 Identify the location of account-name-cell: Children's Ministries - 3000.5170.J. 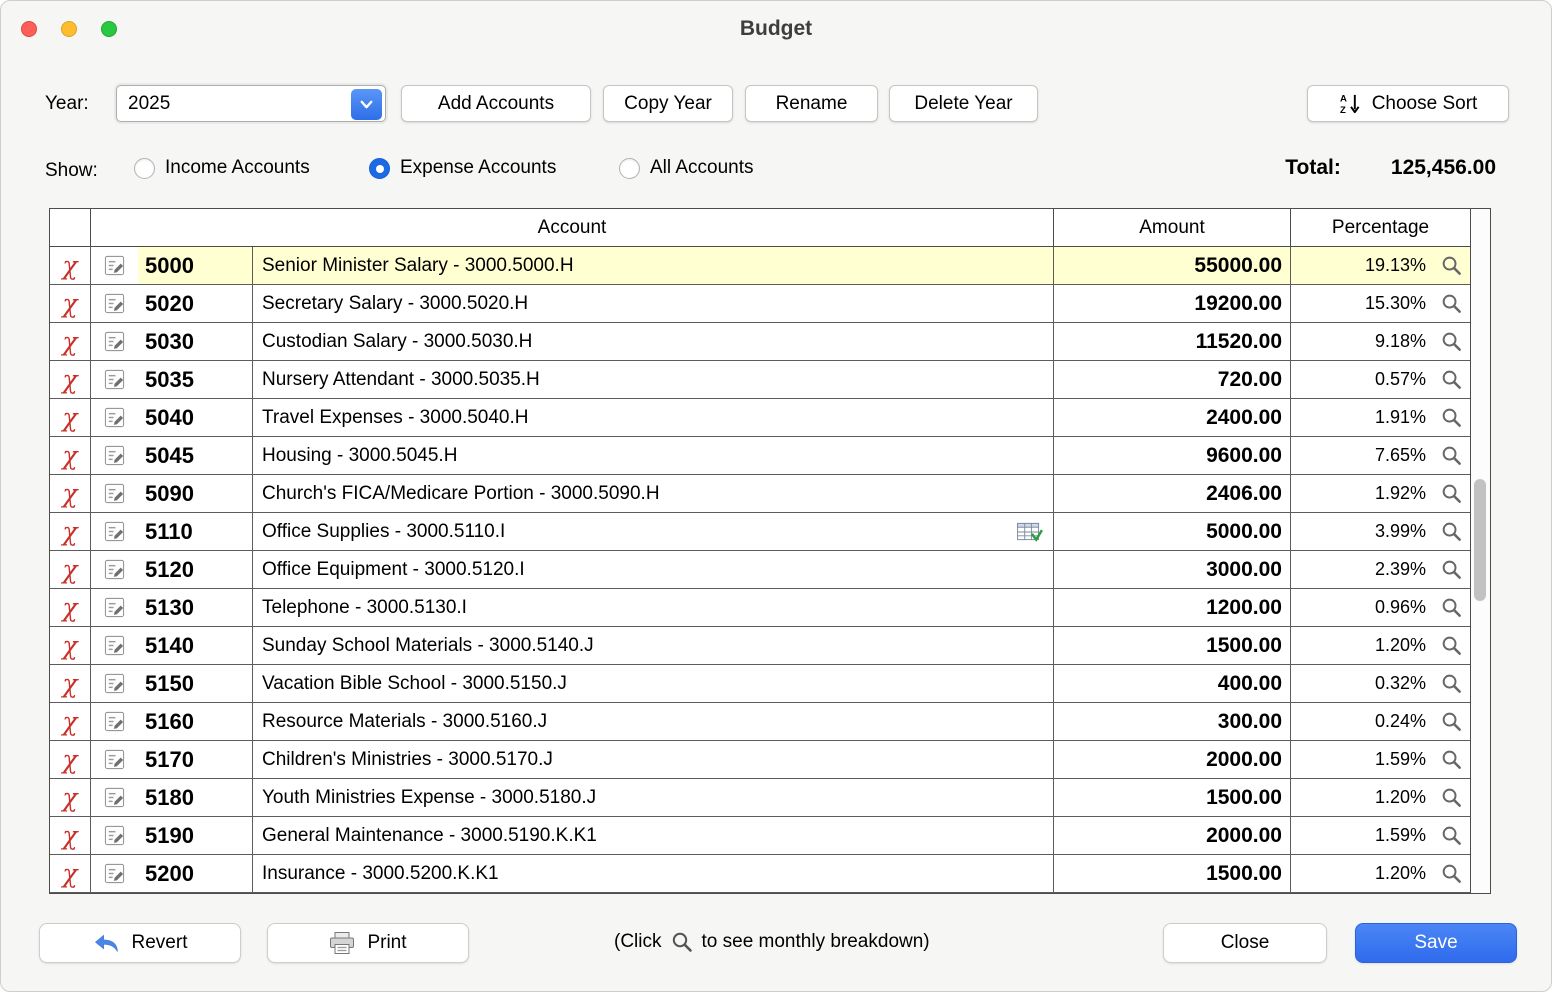
(652, 759).